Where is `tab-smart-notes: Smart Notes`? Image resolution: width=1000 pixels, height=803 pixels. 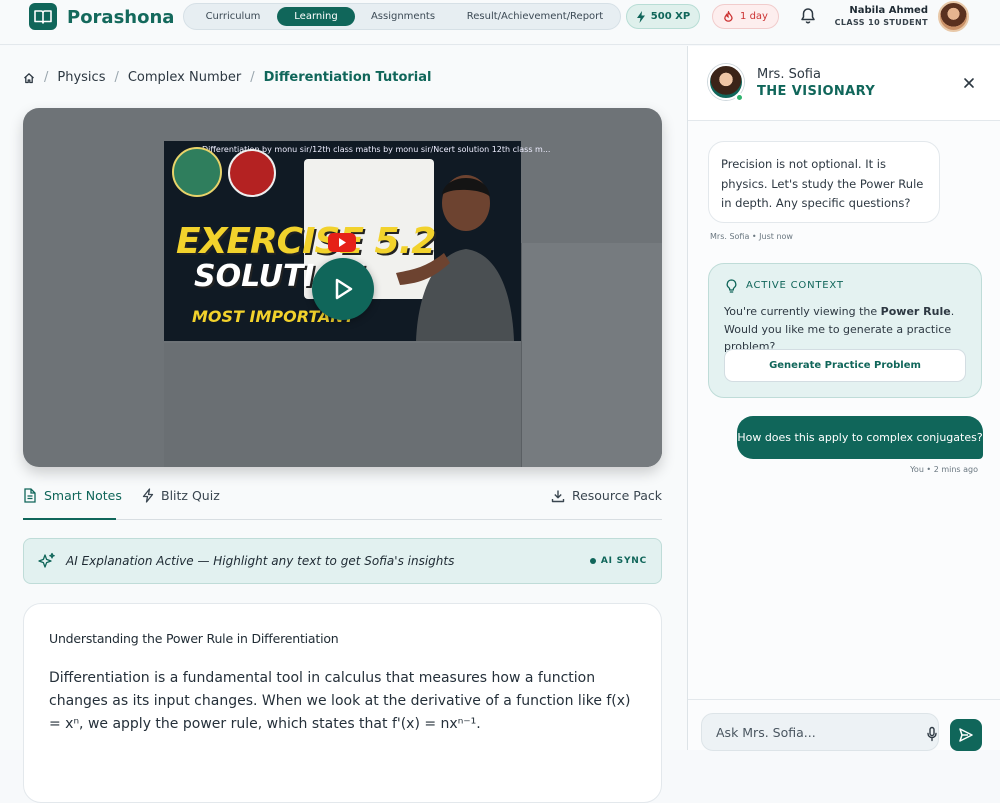
tab-smart-notes: Smart Notes is located at coordinates (72, 495).